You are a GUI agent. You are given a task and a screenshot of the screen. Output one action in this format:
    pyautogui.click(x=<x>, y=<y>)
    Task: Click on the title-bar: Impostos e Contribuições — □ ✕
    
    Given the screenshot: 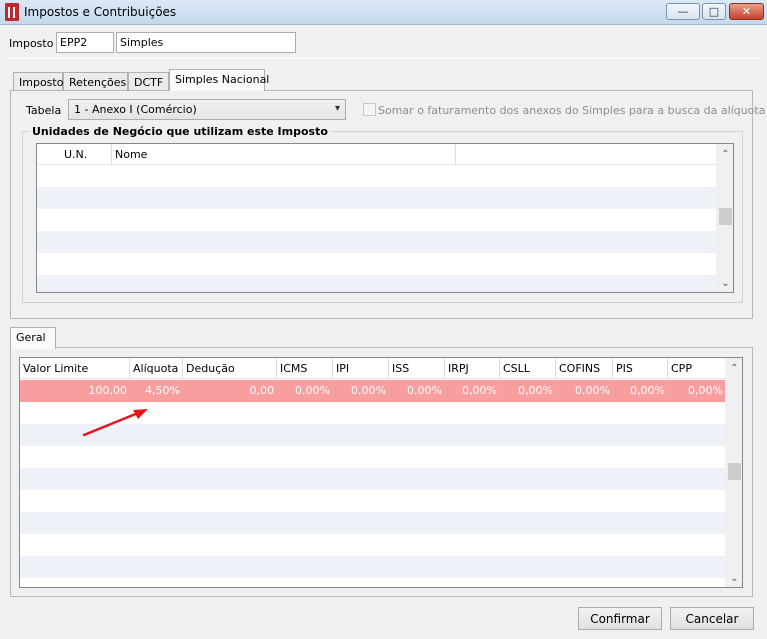 What is the action you would take?
    pyautogui.click(x=383, y=12)
    